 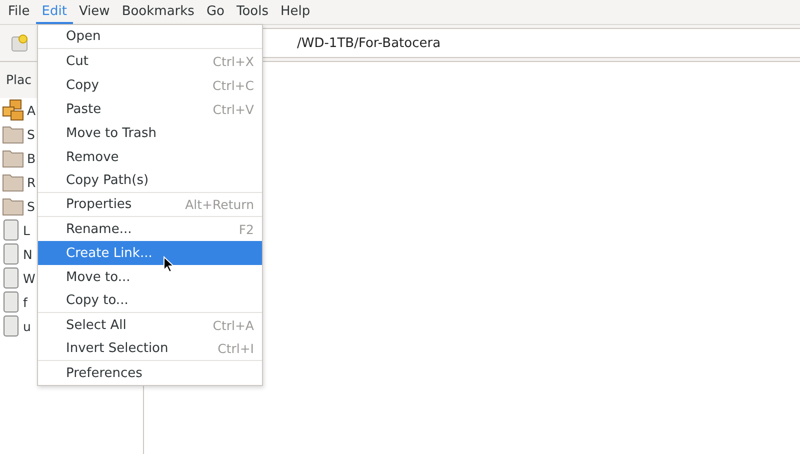 What do you see at coordinates (29, 278) in the screenshot?
I see `place-label: W` at bounding box center [29, 278].